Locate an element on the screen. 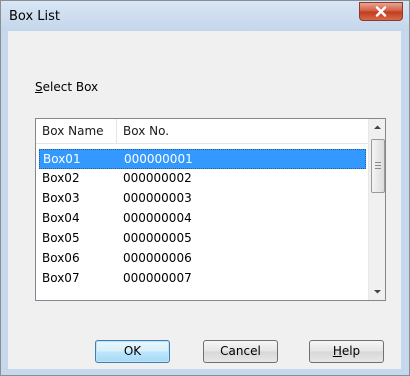 The height and width of the screenshot is (376, 410). cancel-button-label: Cancel is located at coordinates (240, 351).